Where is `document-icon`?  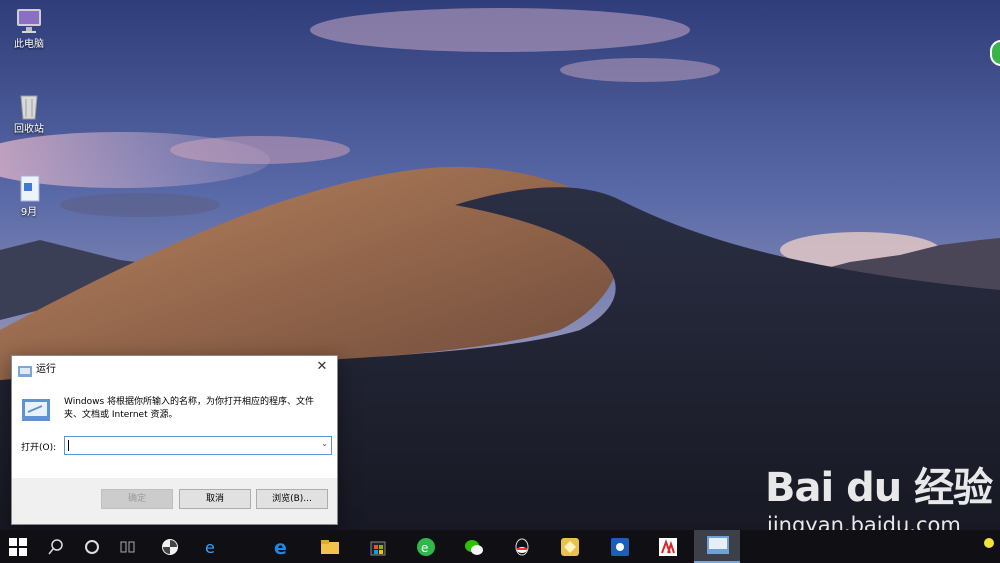 document-icon is located at coordinates (29, 189).